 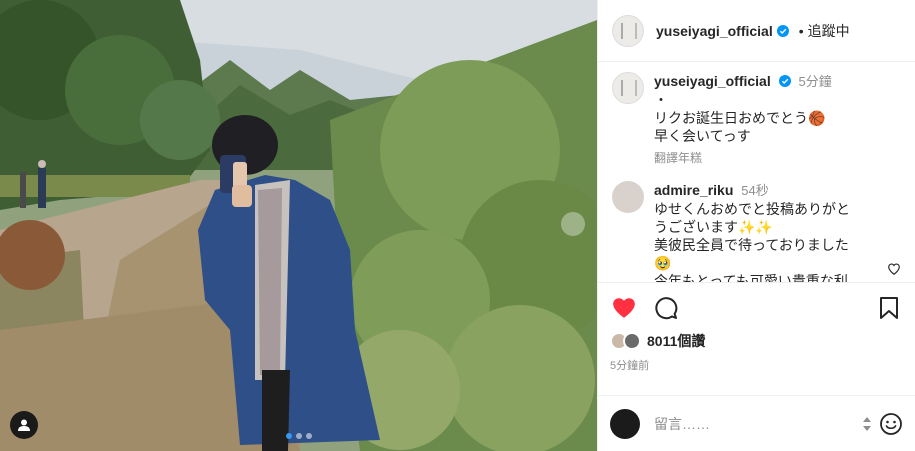 I want to click on carousel-next-button, so click(x=573, y=224).